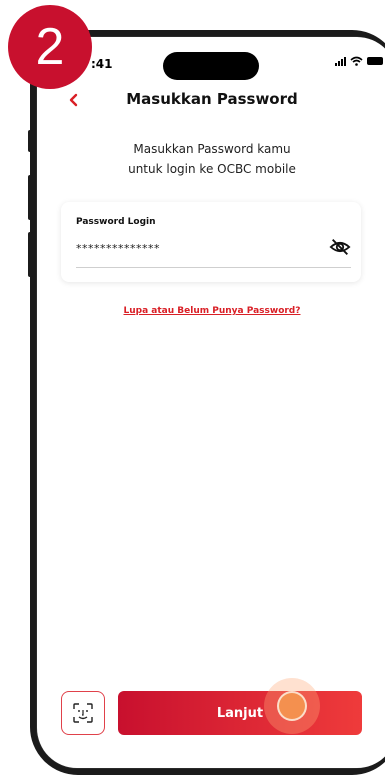 The width and height of the screenshot is (385, 777). I want to click on status-time: :41, so click(102, 64).